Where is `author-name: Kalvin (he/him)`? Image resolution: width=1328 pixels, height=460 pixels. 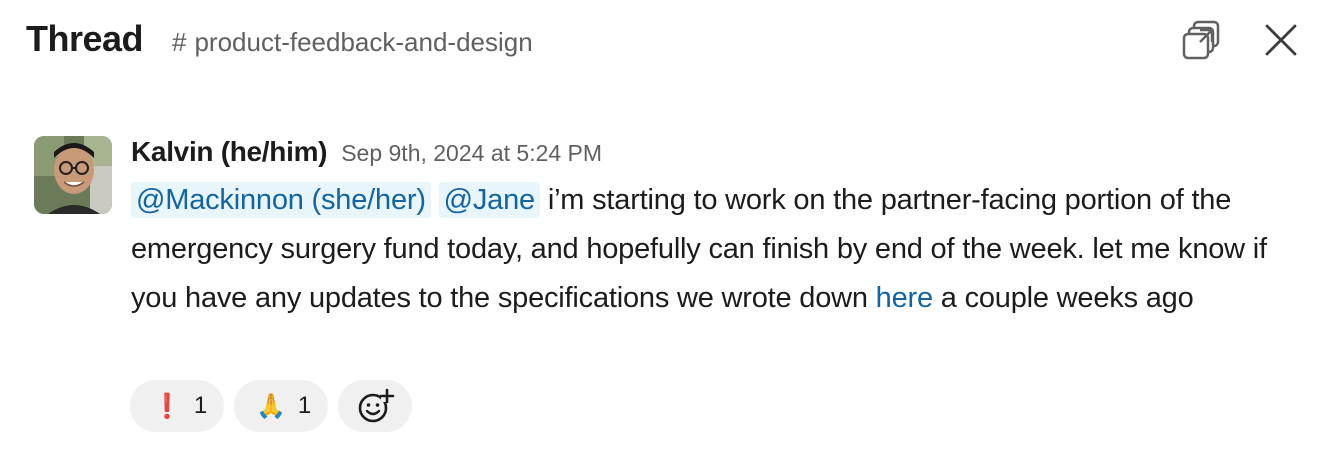
author-name: Kalvin (he/him) is located at coordinates (229, 151).